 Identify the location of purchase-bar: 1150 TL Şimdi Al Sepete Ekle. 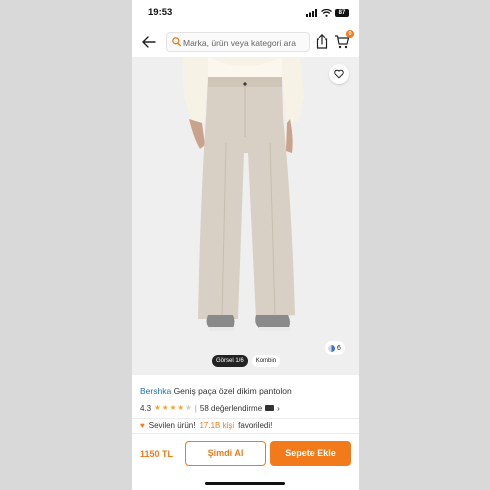
(245, 461).